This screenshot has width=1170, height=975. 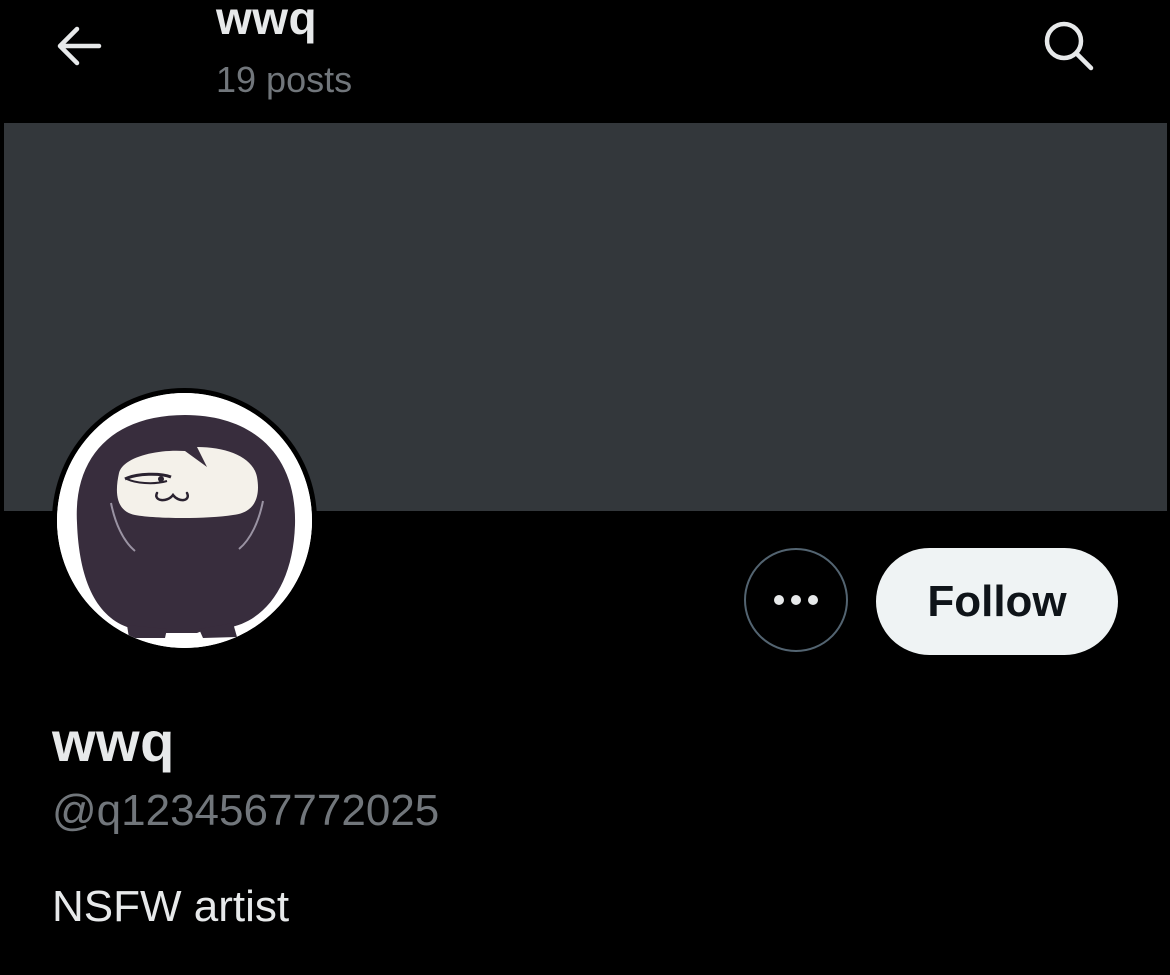 I want to click on arrow-left-icon, so click(x=79, y=46).